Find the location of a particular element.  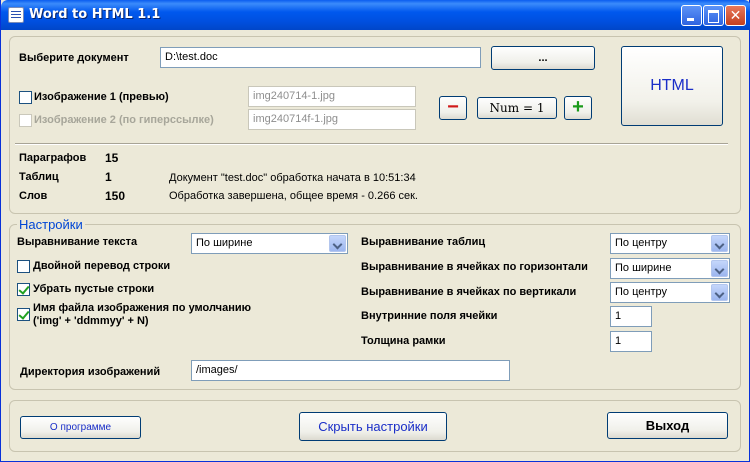

maximize-icon is located at coordinates (713, 15).